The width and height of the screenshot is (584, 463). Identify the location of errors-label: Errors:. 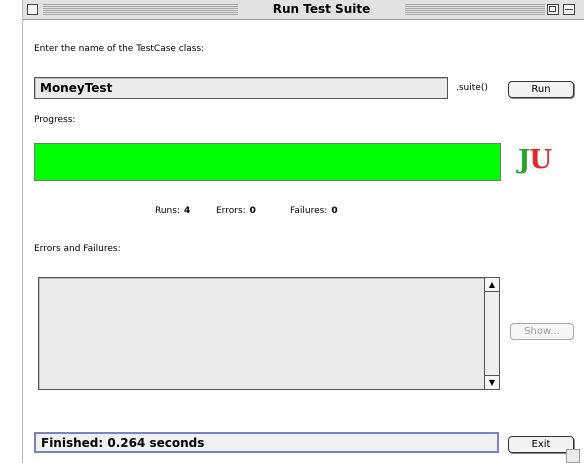
(231, 211).